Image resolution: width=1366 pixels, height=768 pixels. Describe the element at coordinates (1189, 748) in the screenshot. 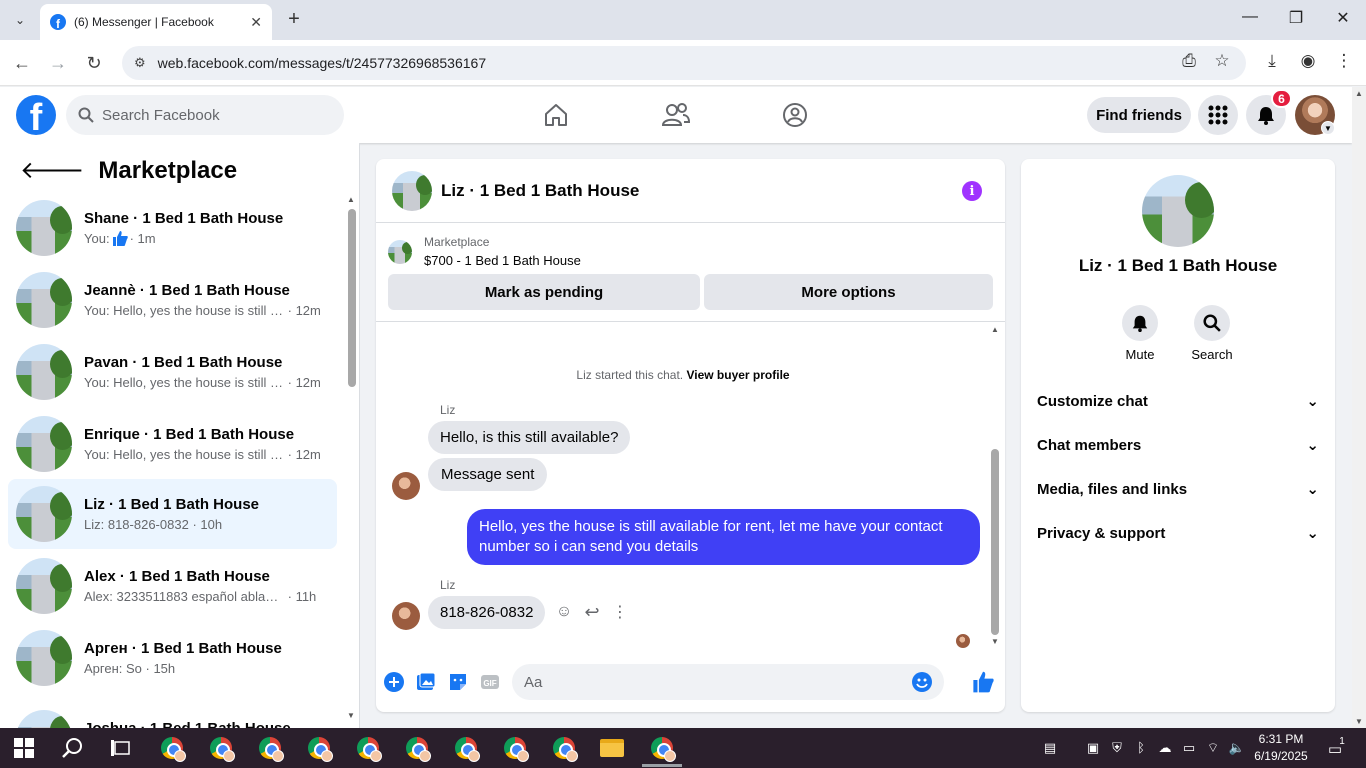

I see `battery-icon: ▭` at that location.